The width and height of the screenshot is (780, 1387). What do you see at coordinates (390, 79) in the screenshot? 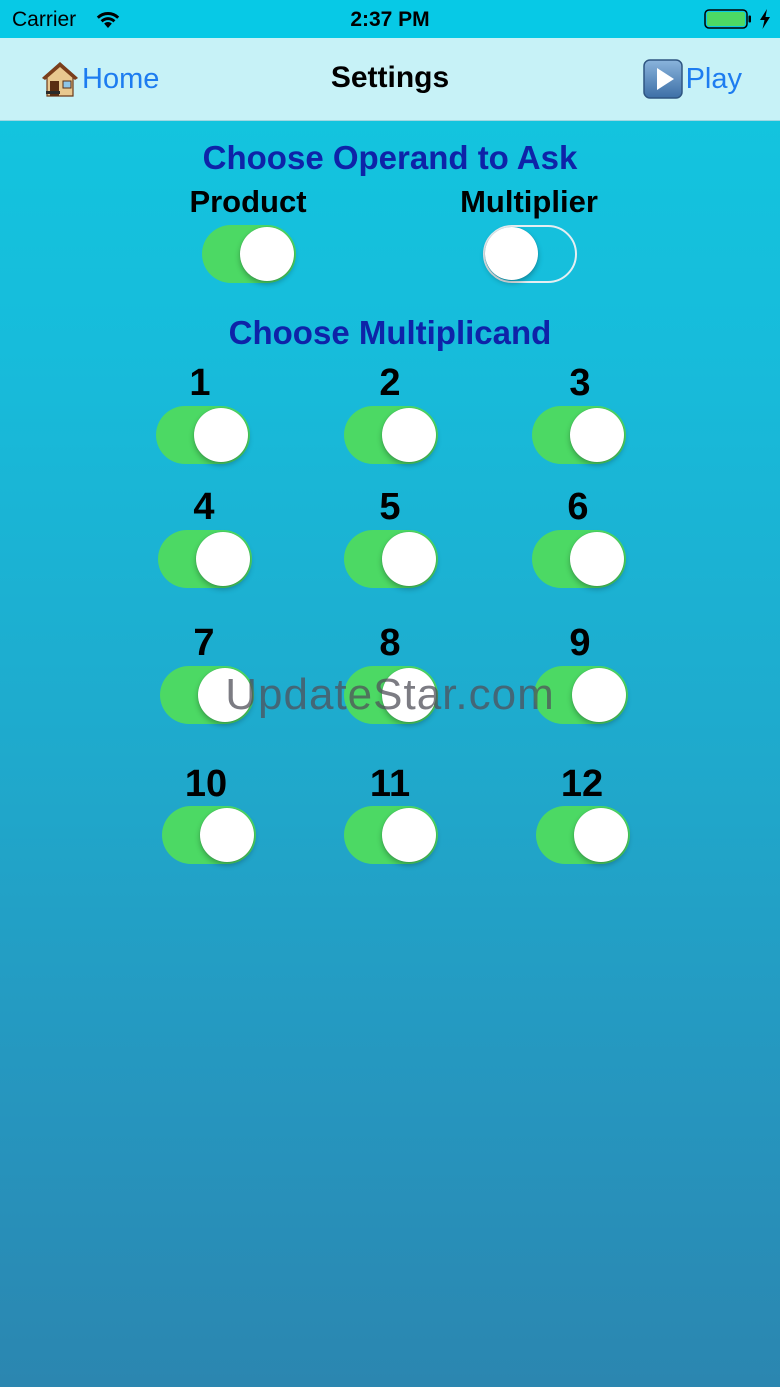
I see `navigation-bar: Home Settings Play` at bounding box center [390, 79].